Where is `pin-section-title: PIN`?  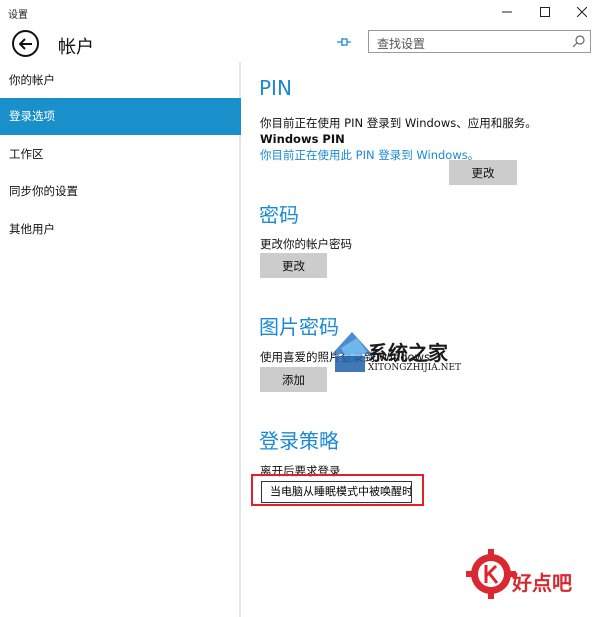
pin-section-title: PIN is located at coordinates (275, 88).